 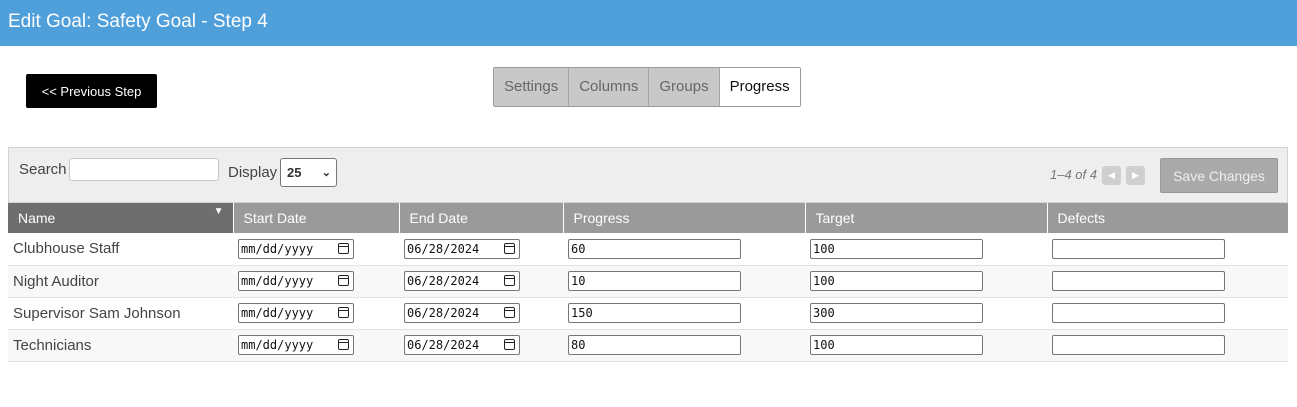 I want to click on column-header-defects: Defects, so click(x=1167, y=218).